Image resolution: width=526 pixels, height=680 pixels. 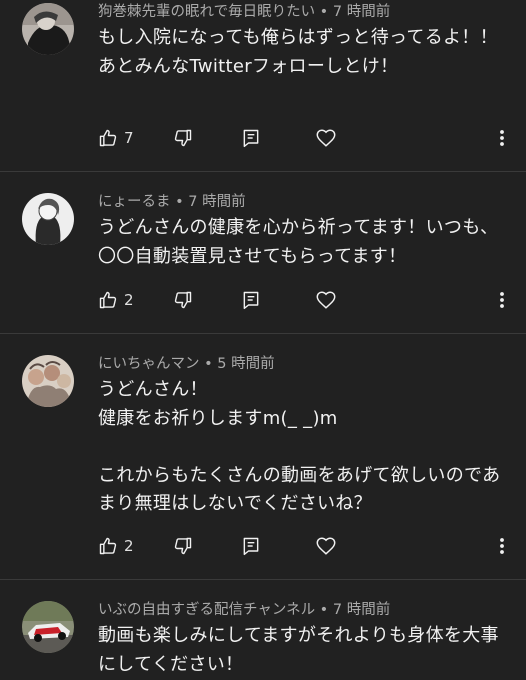 I want to click on comment-author: にいちゃんマン, so click(x=149, y=364).